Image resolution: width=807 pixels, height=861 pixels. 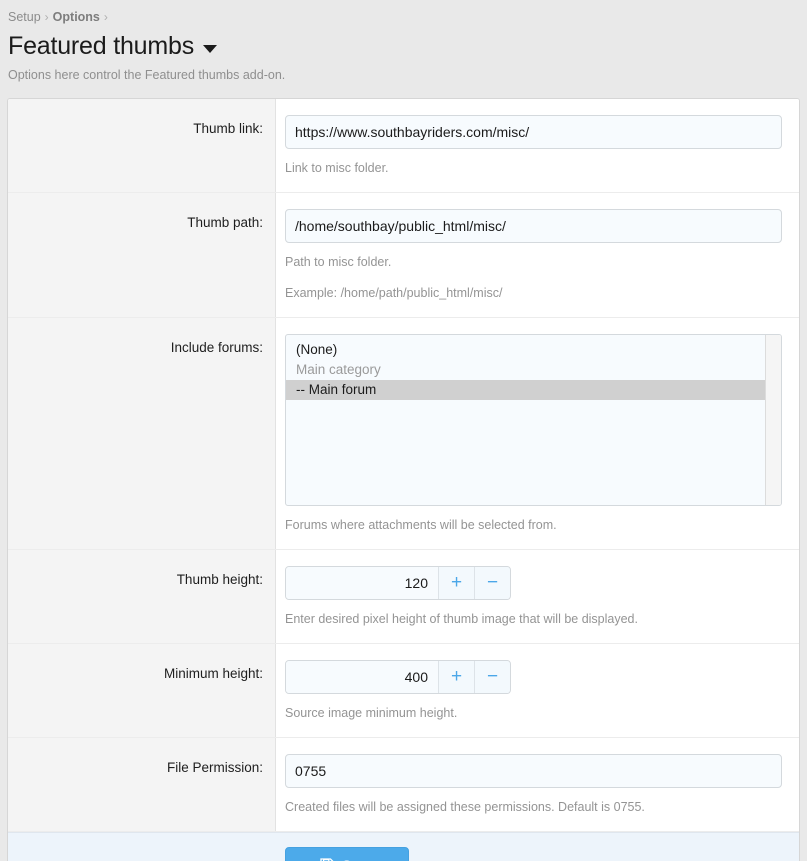 I want to click on page-title-row: Featured thumbs, so click(x=403, y=43).